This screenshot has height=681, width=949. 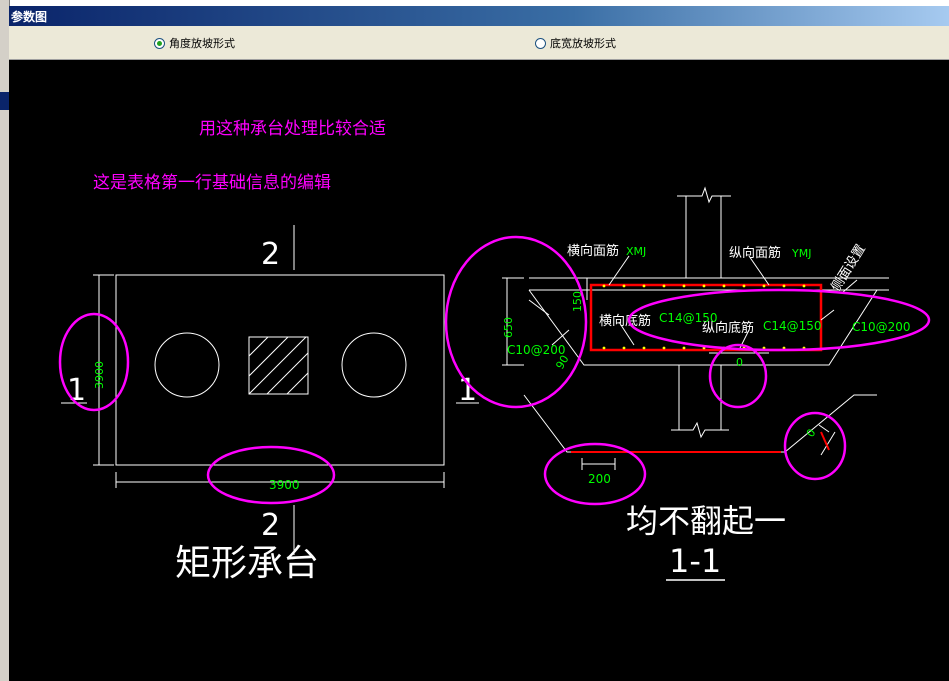 What do you see at coordinates (479, 43) in the screenshot?
I see `options-bar: 角度放坡形式 底宽放坡形式` at bounding box center [479, 43].